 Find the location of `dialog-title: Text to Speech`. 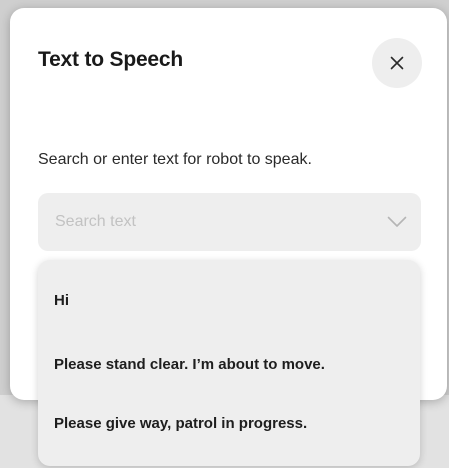

dialog-title: Text to Speech is located at coordinates (111, 59).